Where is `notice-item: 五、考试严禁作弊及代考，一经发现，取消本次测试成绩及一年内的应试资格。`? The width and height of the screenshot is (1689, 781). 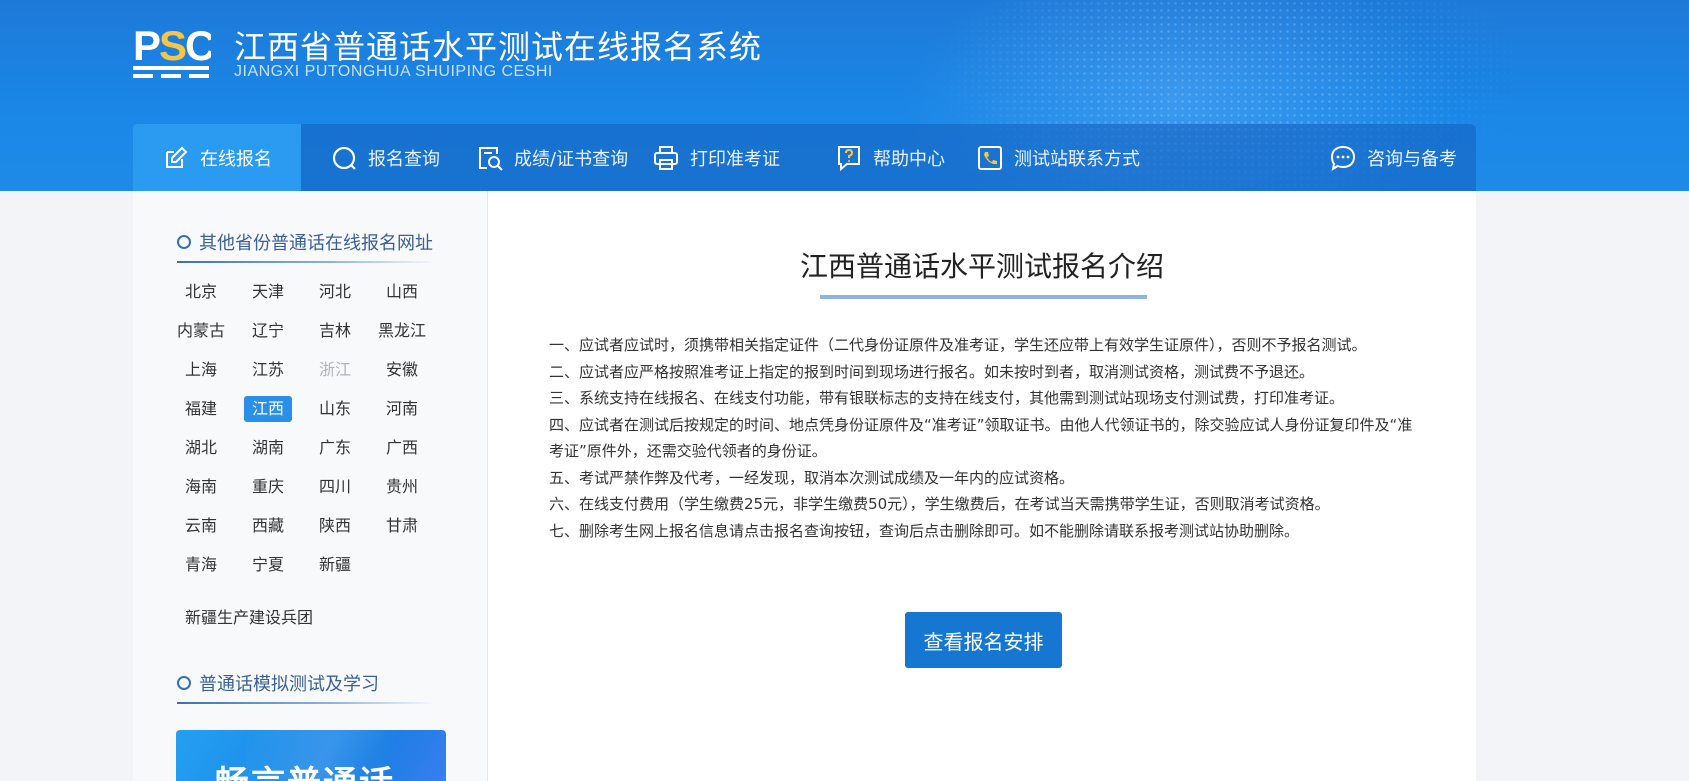
notice-item: 五、考试严禁作弊及代考，一经发现，取消本次测试成绩及一年内的应试资格。 is located at coordinates (812, 477).